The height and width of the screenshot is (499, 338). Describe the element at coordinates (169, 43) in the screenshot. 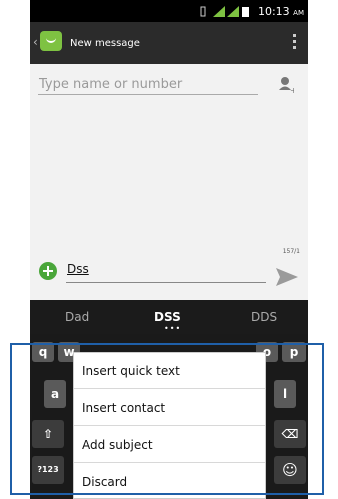

I see `action-bar: ‹ New message` at that location.